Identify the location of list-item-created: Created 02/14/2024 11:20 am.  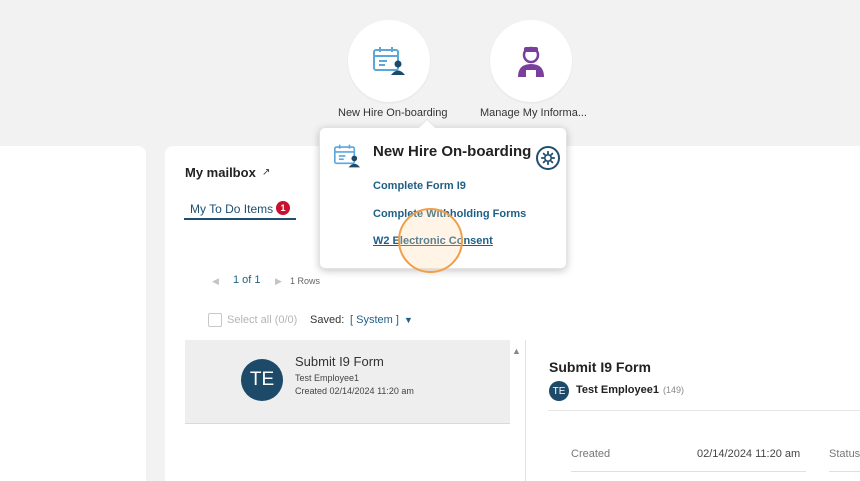
(354, 391).